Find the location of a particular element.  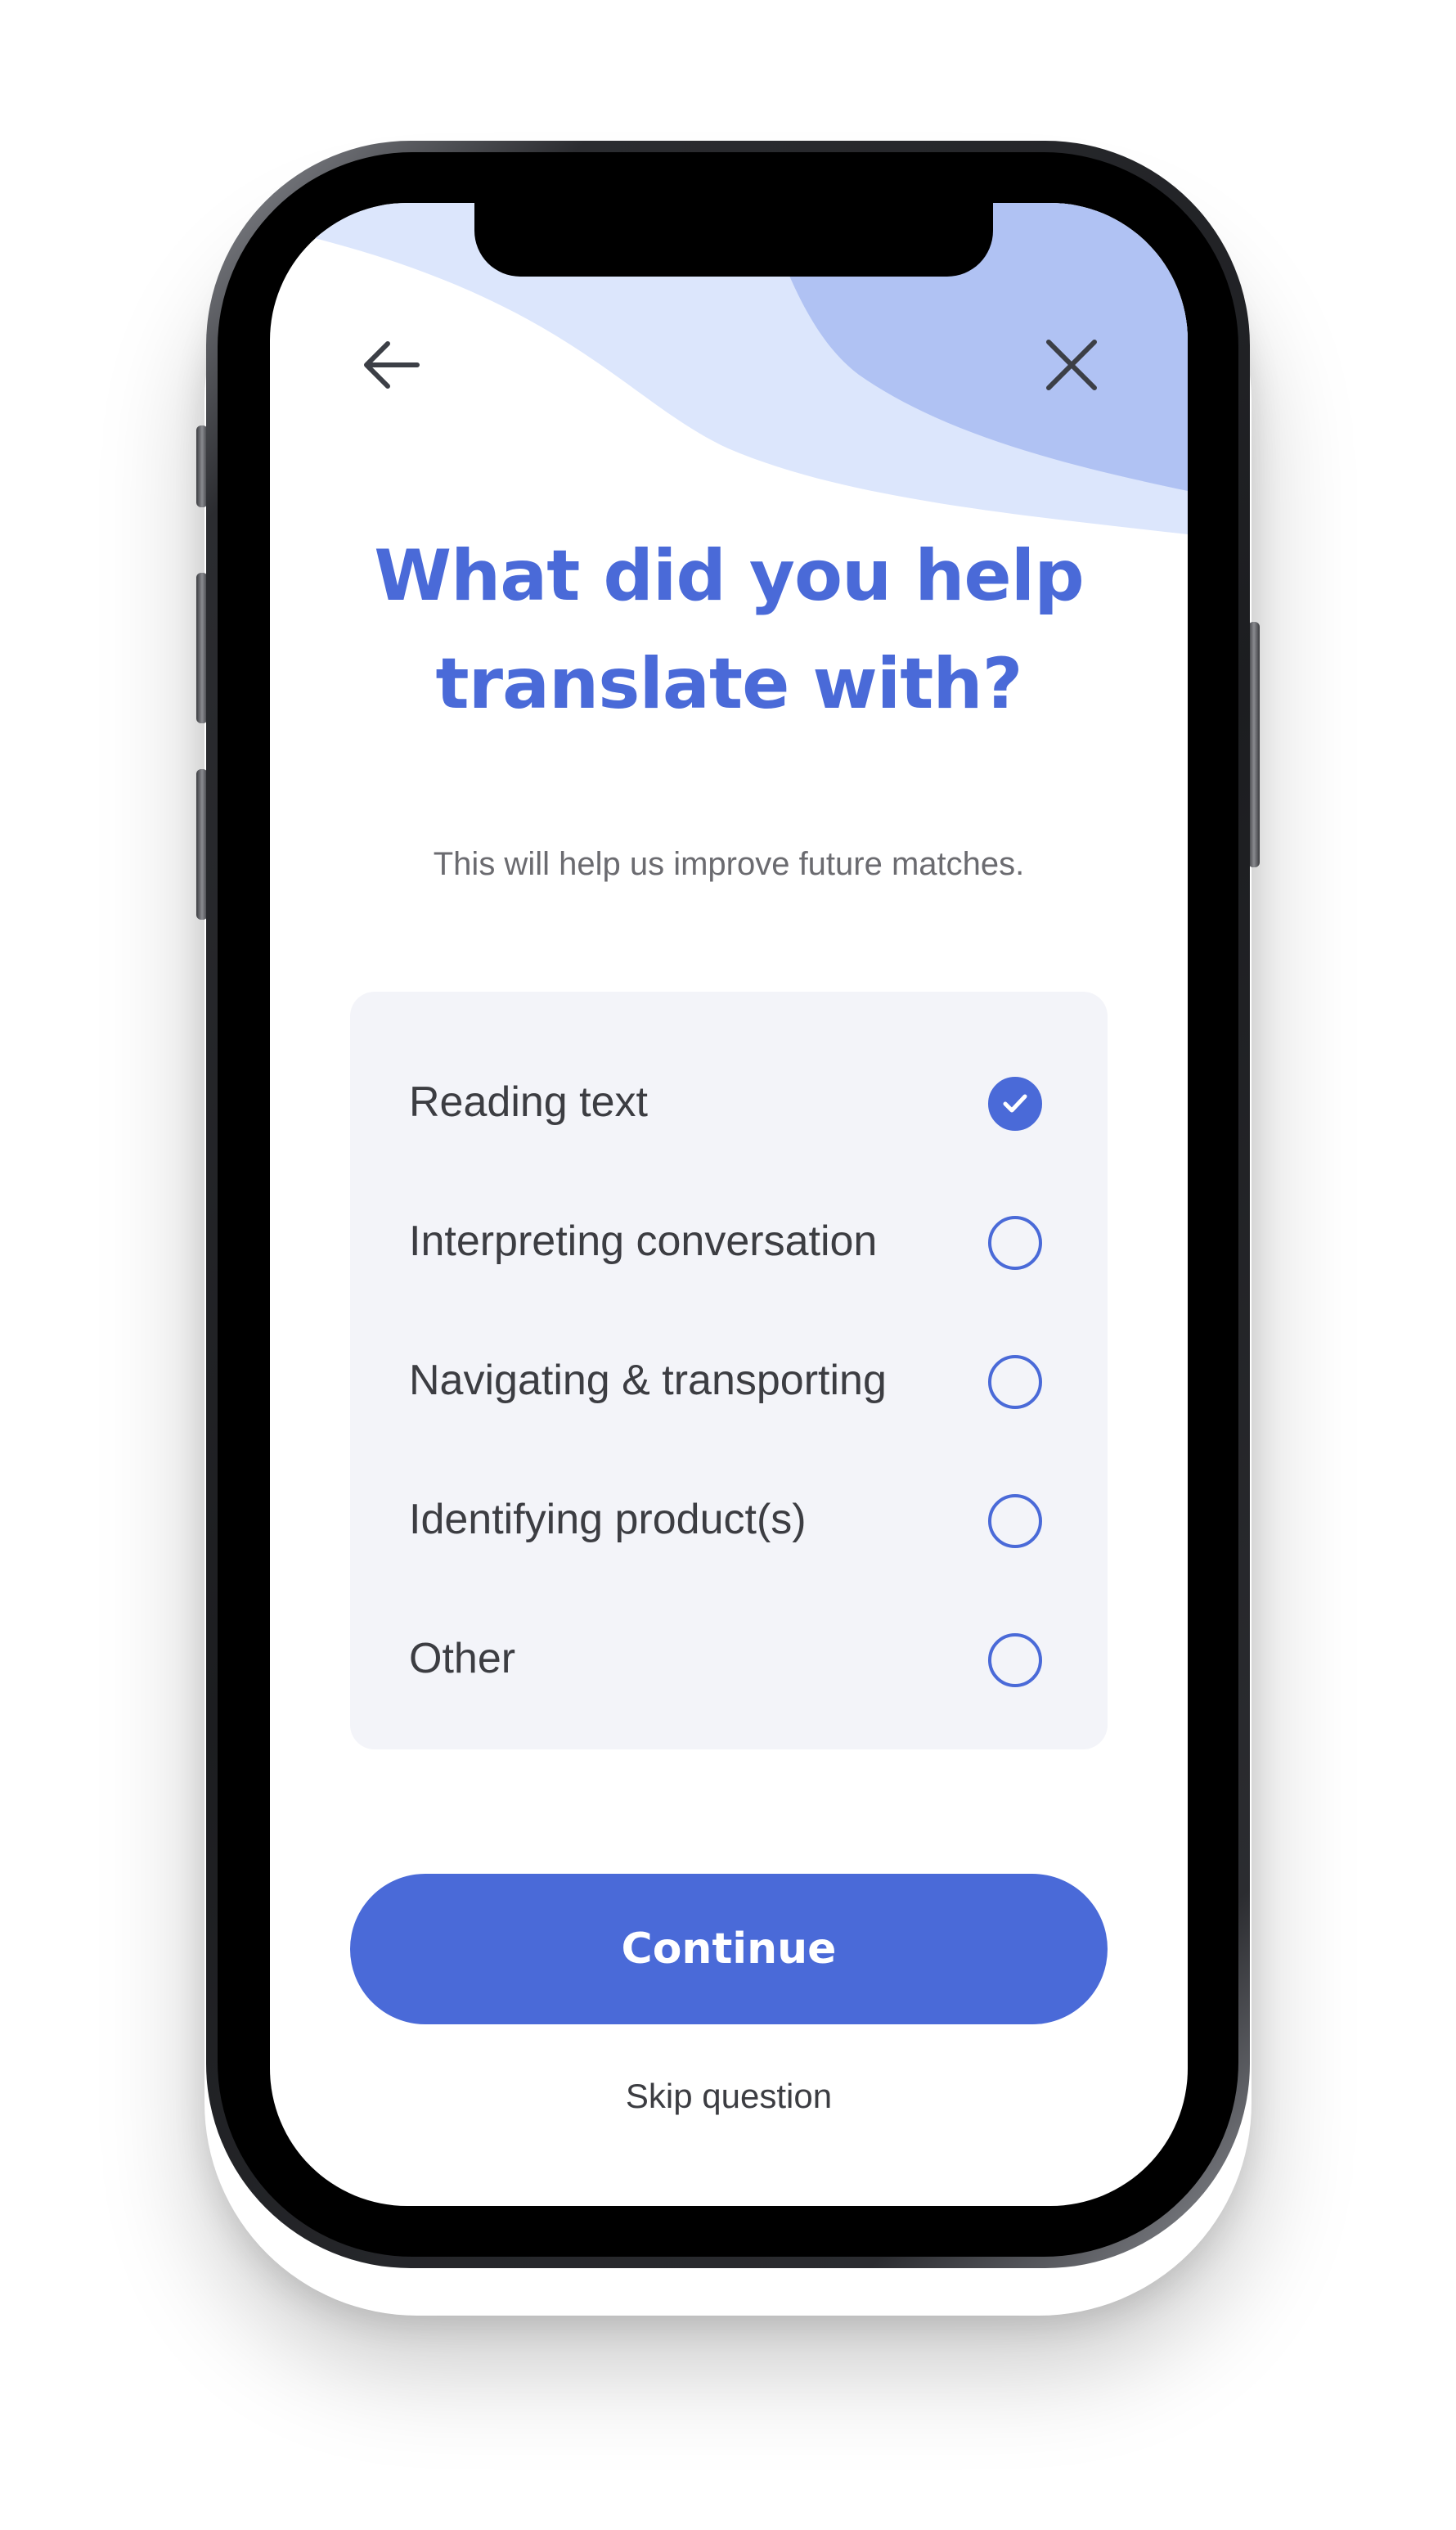

option-navigating-transporting: Navigating & transporting is located at coordinates (729, 1381).